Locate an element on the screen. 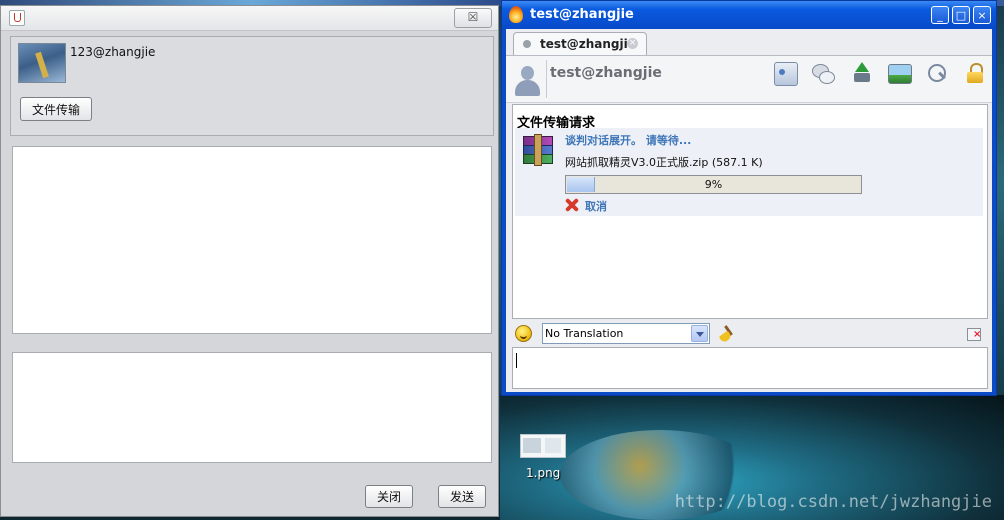 The height and width of the screenshot is (520, 1004). watermark: http://blog.csdn.net/jwzhangjie is located at coordinates (833, 502).